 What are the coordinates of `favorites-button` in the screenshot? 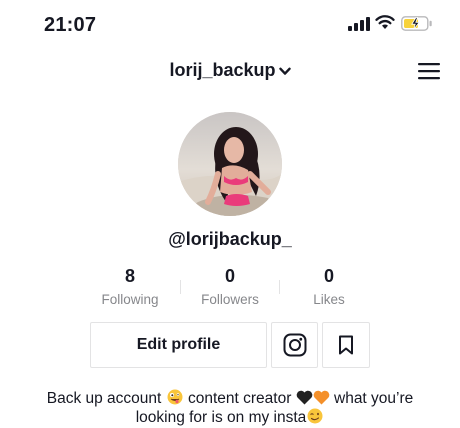 It's located at (346, 345).